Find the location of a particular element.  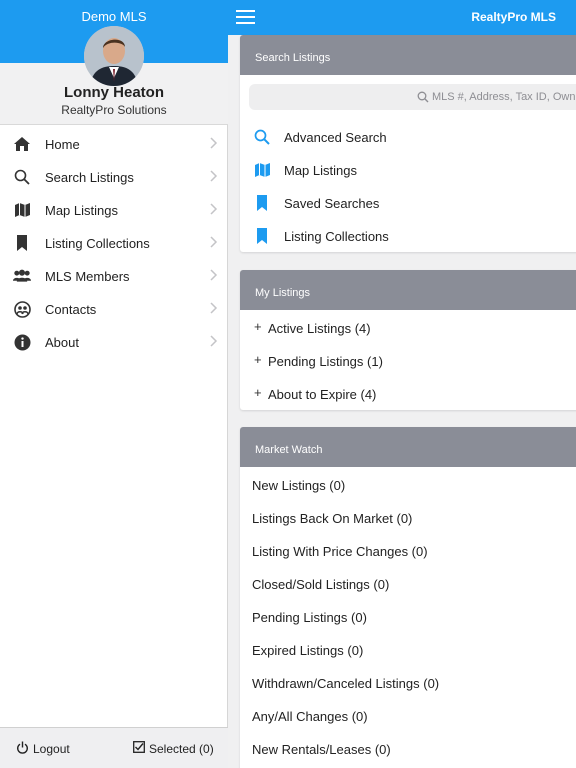

row-label: Map Listings is located at coordinates (320, 170).